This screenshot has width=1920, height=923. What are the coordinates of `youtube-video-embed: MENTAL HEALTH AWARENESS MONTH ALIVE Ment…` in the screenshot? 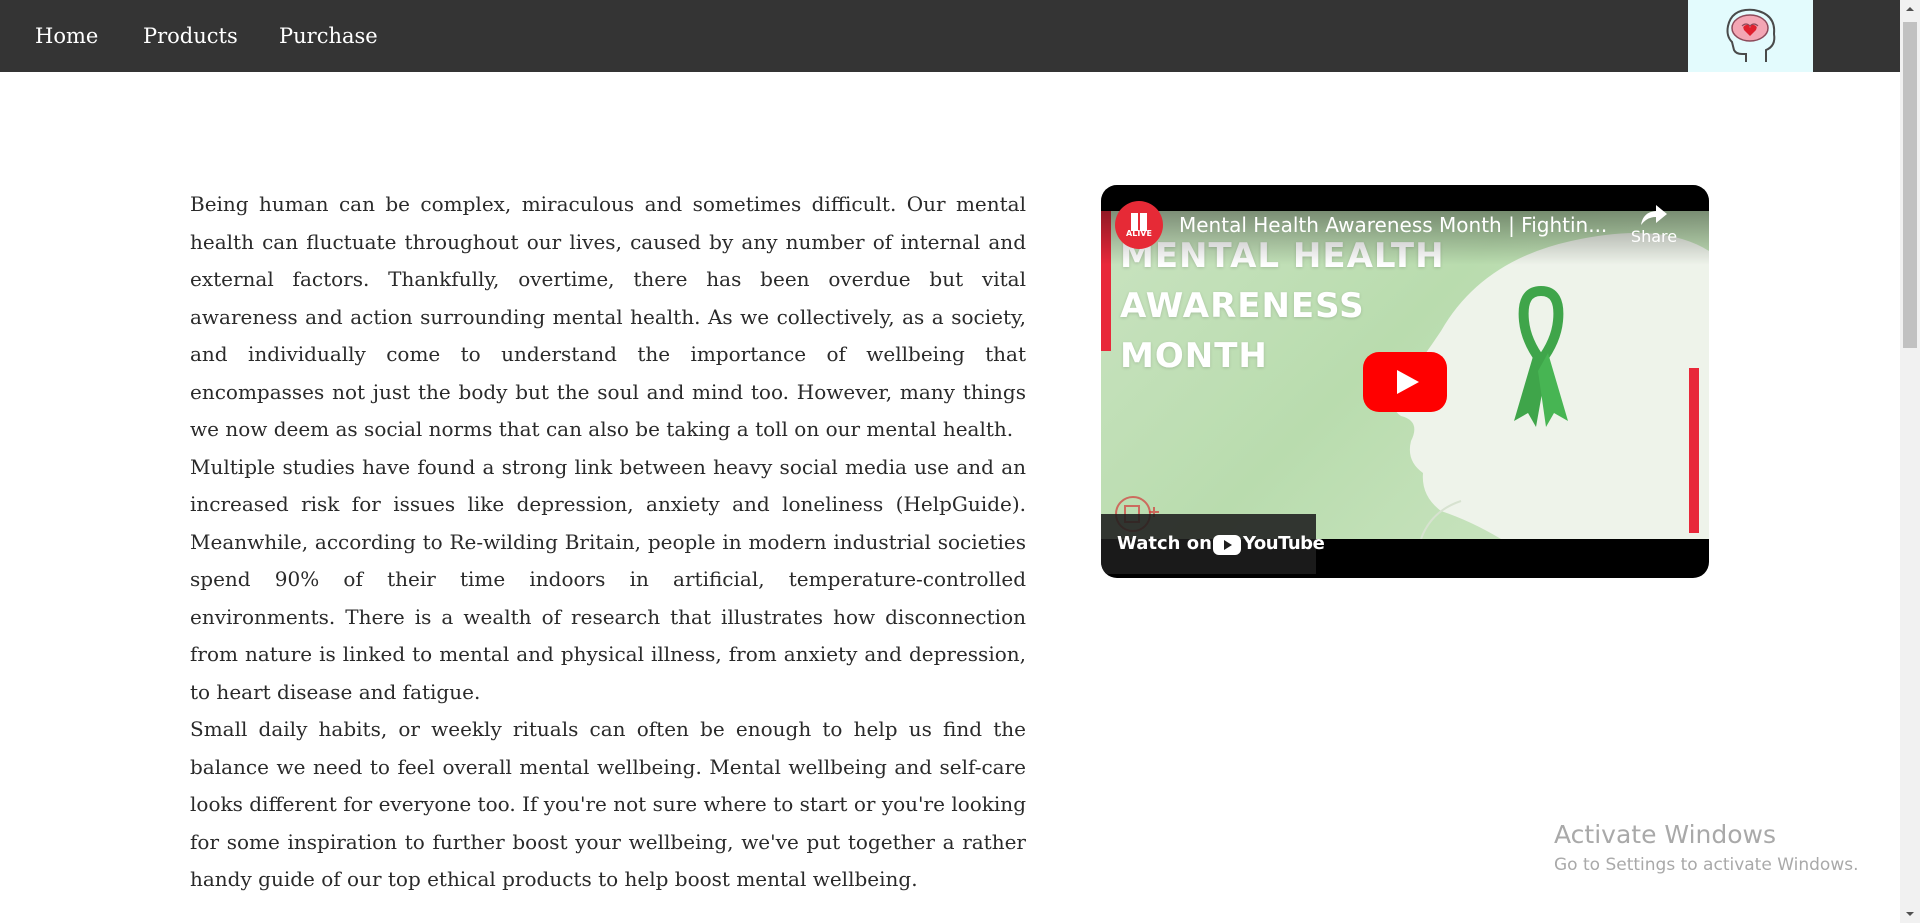 It's located at (1405, 381).